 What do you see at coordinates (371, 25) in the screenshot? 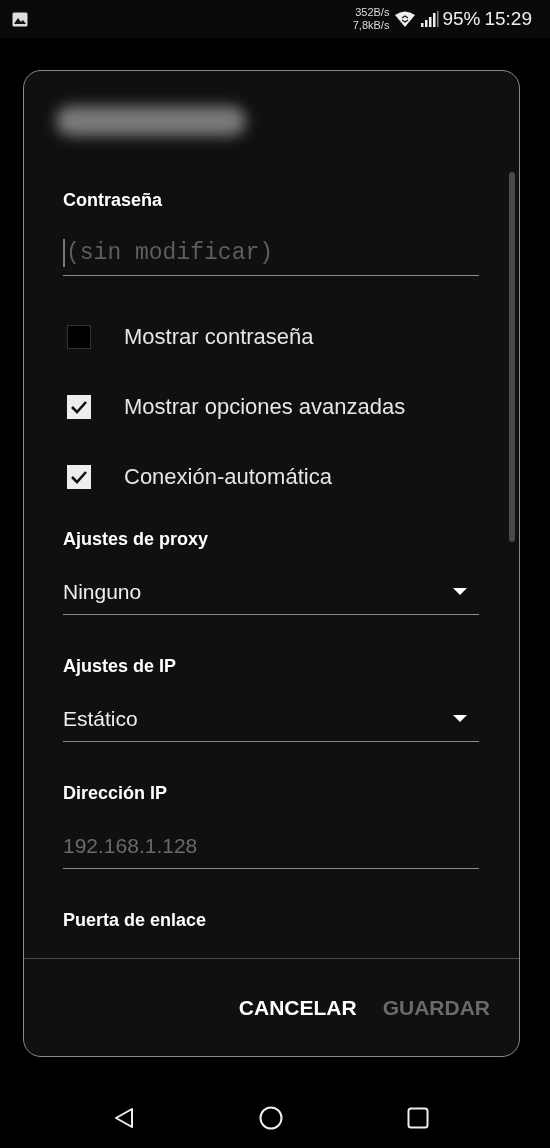
I see `download-rate: 7,8kB/s` at bounding box center [371, 25].